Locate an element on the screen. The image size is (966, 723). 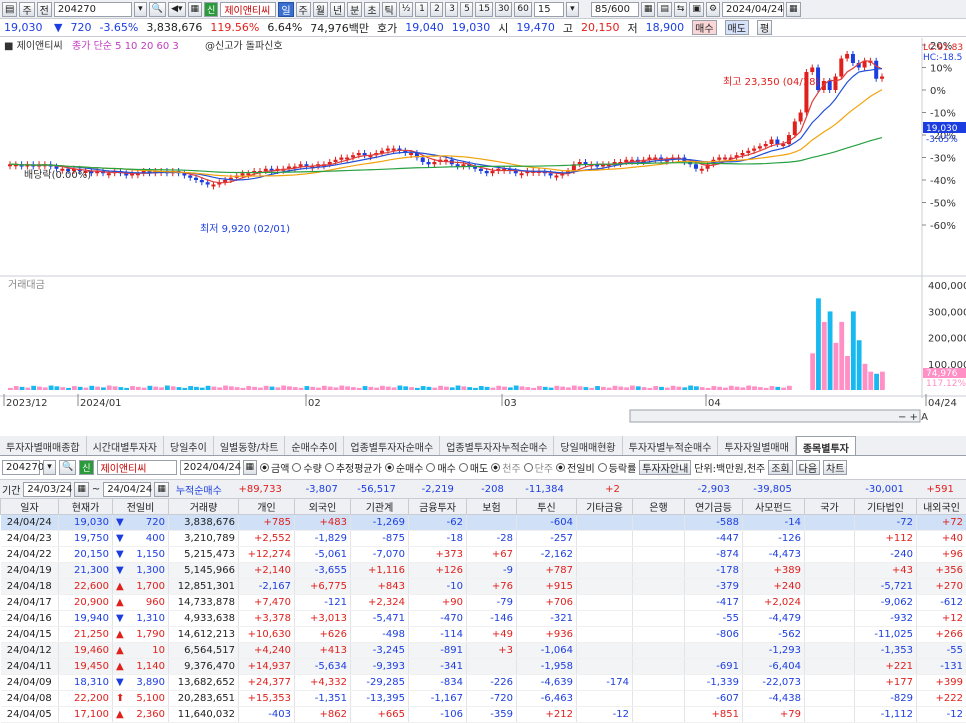
interval-15: 15 is located at coordinates (484, 9).